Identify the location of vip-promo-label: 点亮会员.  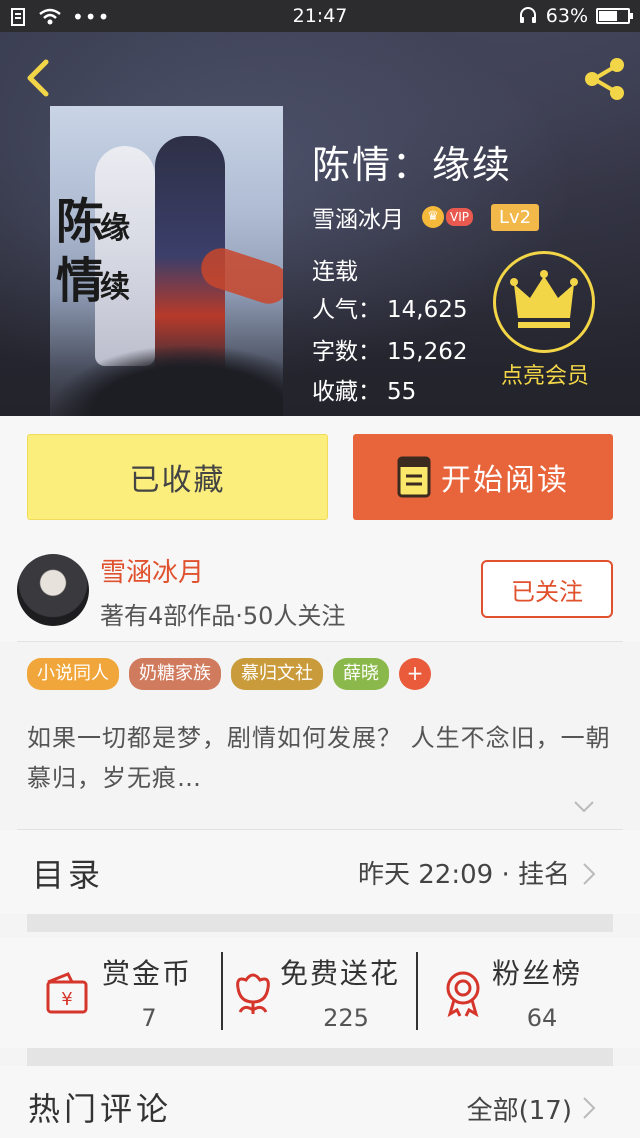
(545, 374).